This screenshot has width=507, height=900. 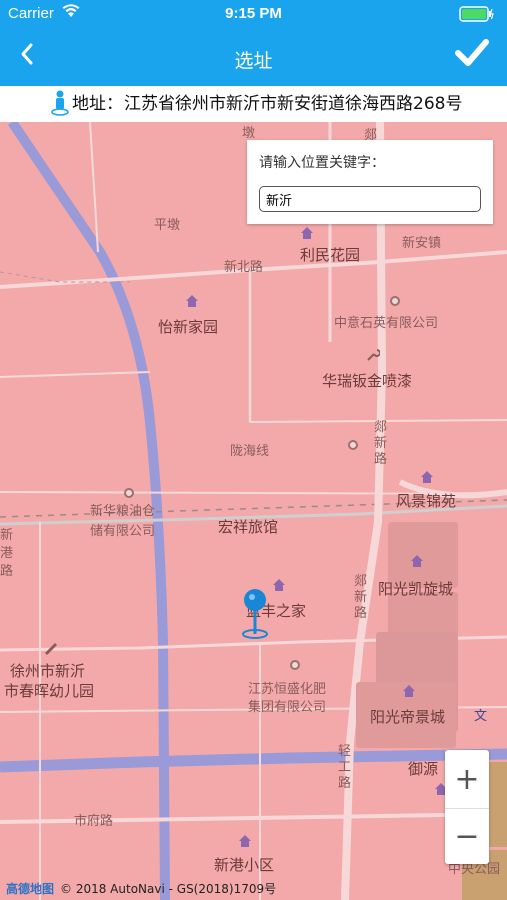 What do you see at coordinates (94, 821) in the screenshot?
I see `road-label: 市府路` at bounding box center [94, 821].